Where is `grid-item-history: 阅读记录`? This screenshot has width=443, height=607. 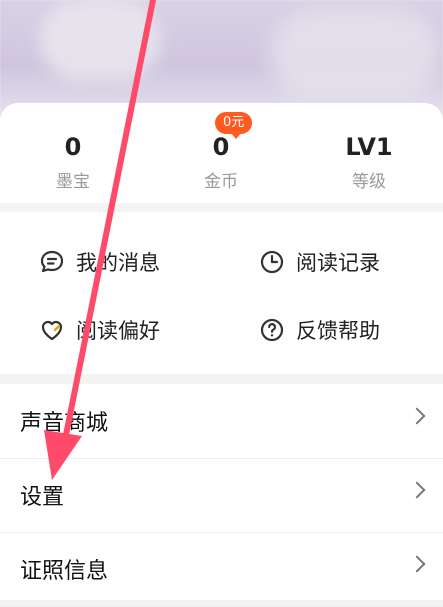
grid-item-history: 阅读记录 is located at coordinates (319, 262).